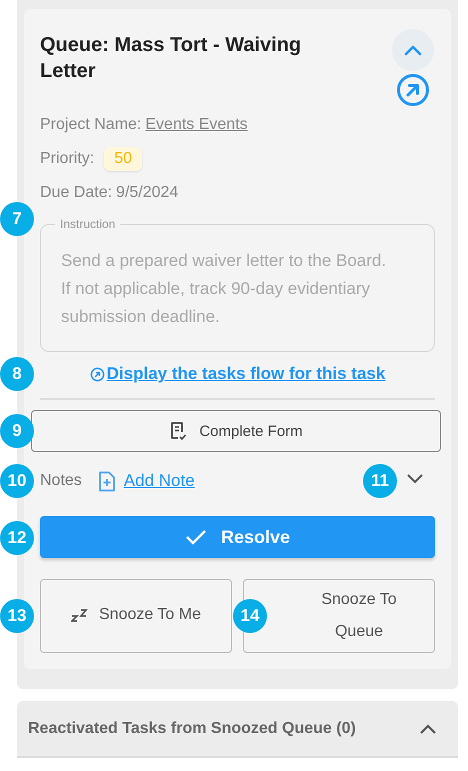 Image resolution: width=468 pixels, height=771 pixels. I want to click on callout-marker: 8, so click(17, 374).